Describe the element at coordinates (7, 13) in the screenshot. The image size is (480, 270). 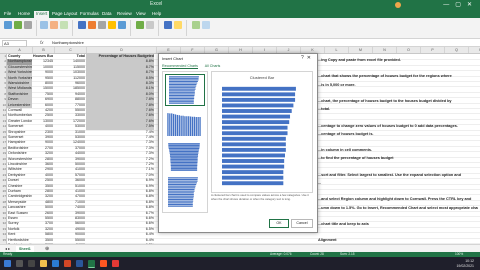
I see `tab-file: File` at that location.